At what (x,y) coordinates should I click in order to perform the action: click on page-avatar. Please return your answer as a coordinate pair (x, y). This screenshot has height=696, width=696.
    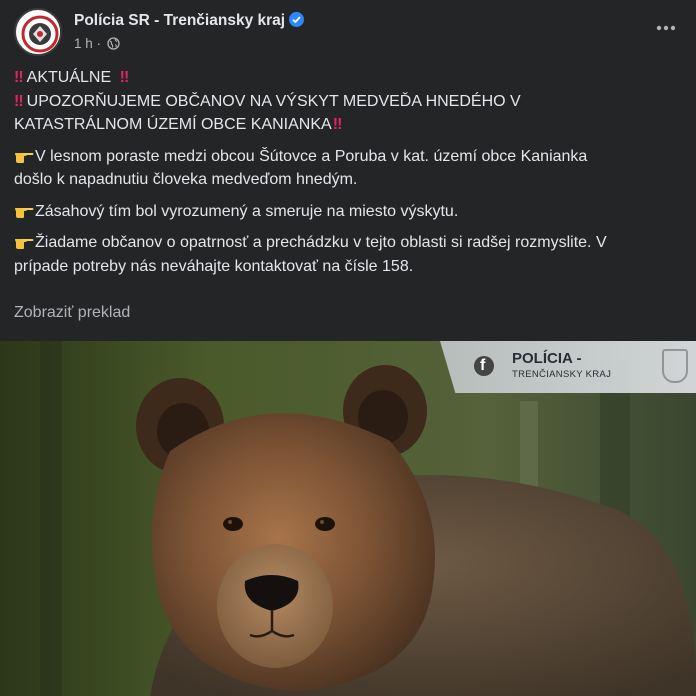
    Looking at the image, I should click on (38, 32).